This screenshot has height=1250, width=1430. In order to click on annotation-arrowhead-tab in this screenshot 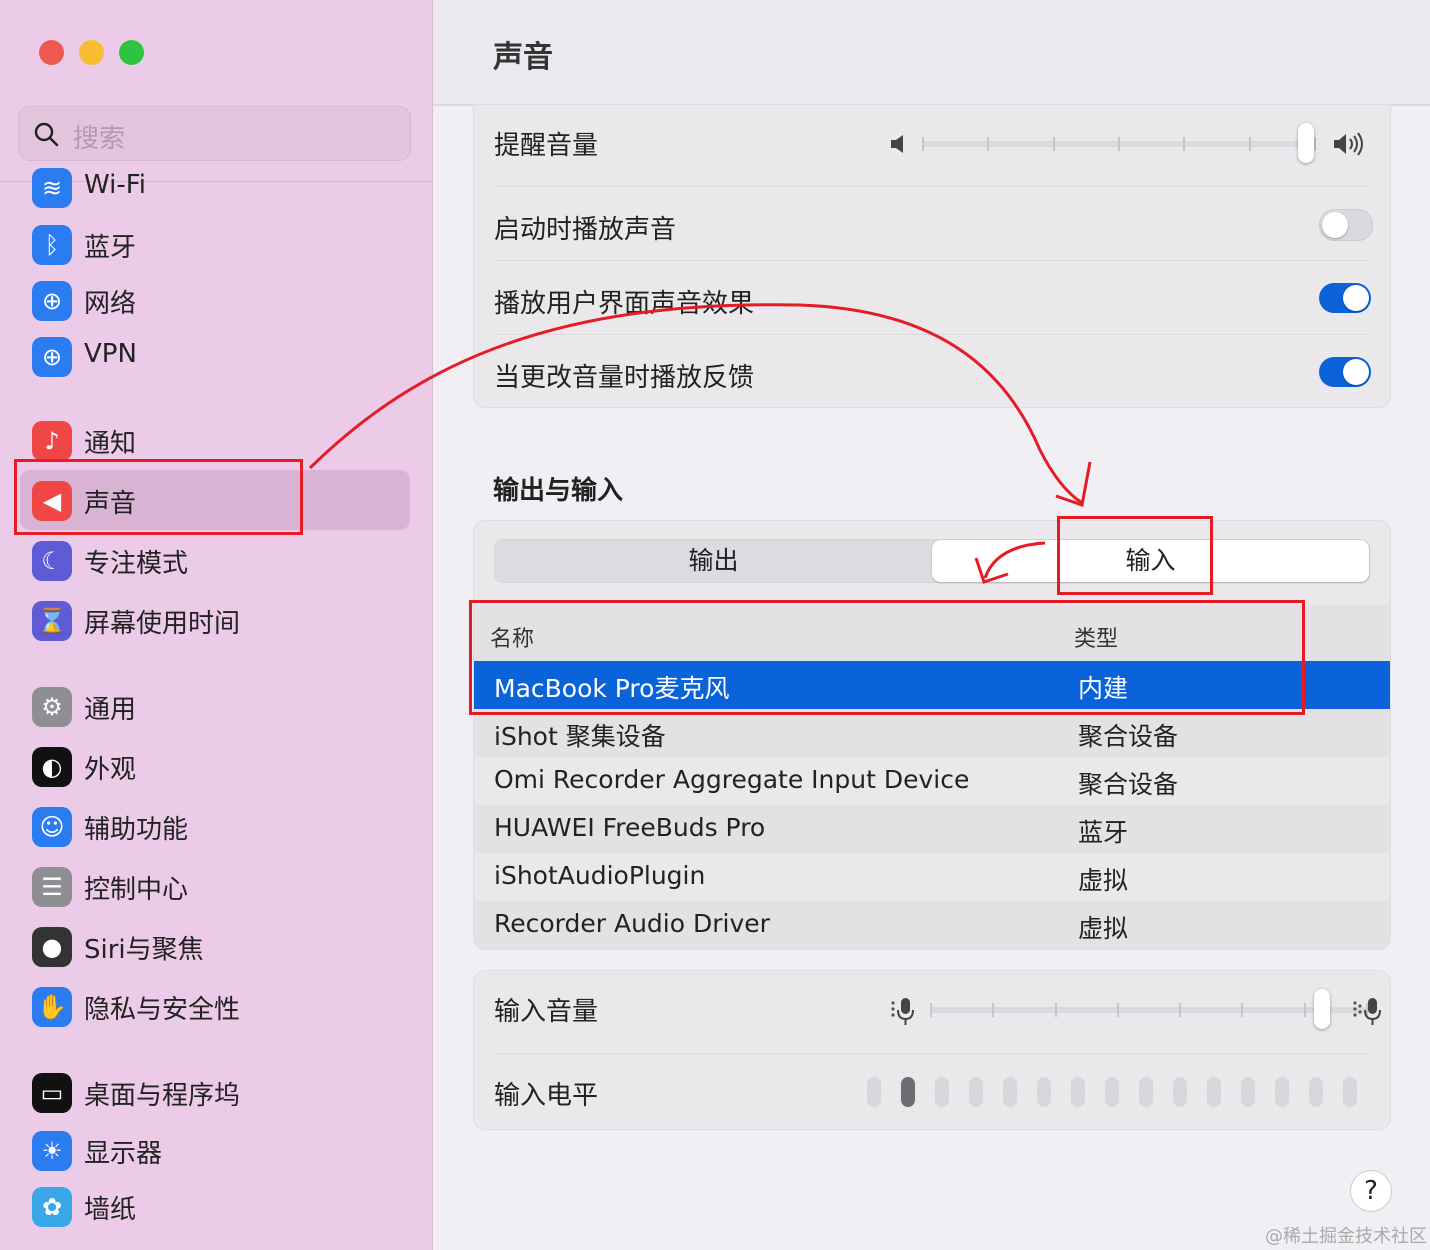, I will do `click(991, 570)`.